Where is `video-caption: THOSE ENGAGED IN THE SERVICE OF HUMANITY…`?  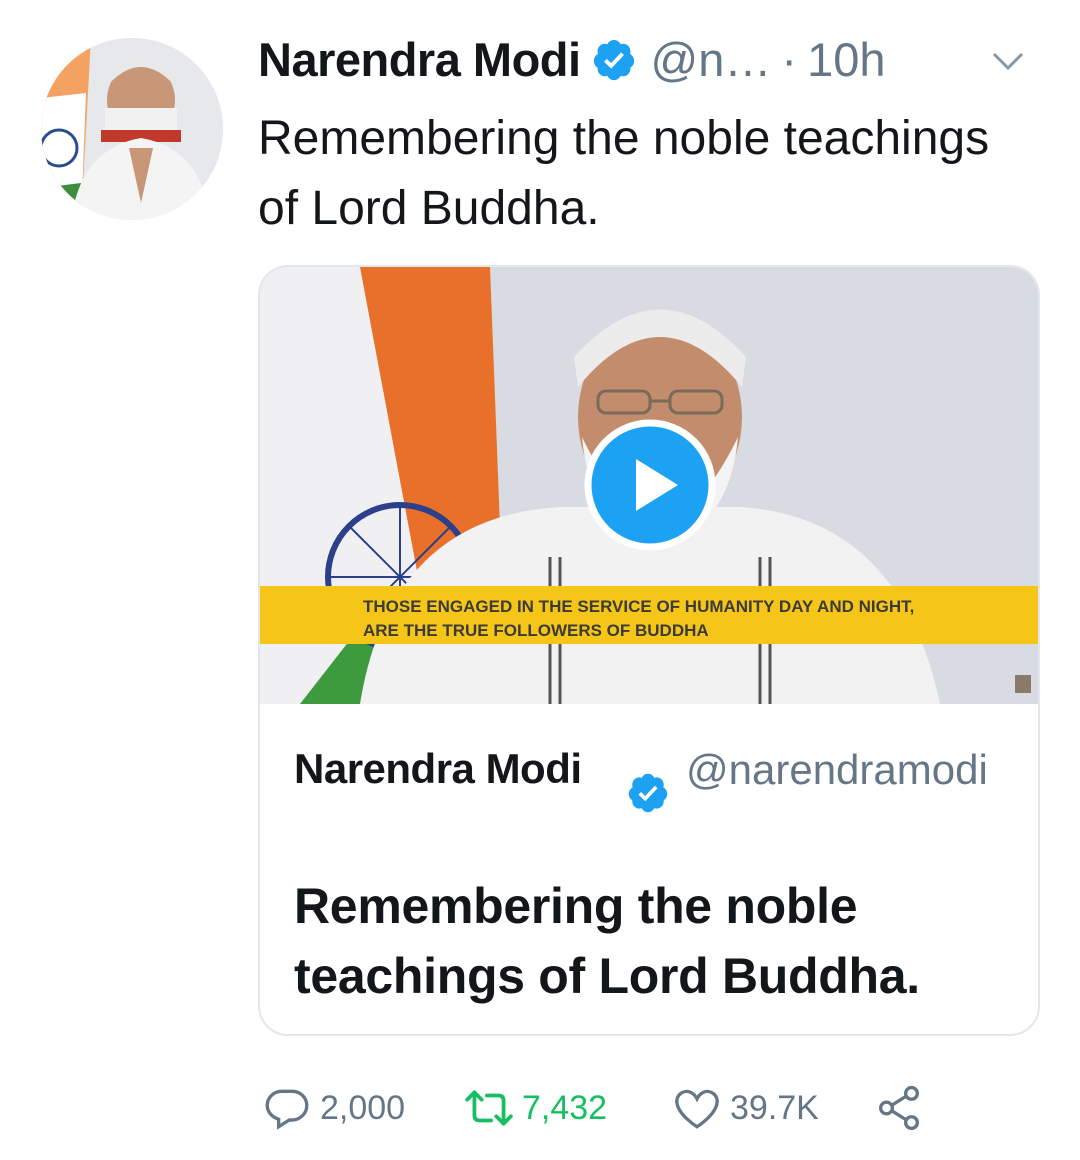
video-caption: THOSE ENGAGED IN THE SERVICE OF HUMANITY… is located at coordinates (639, 618).